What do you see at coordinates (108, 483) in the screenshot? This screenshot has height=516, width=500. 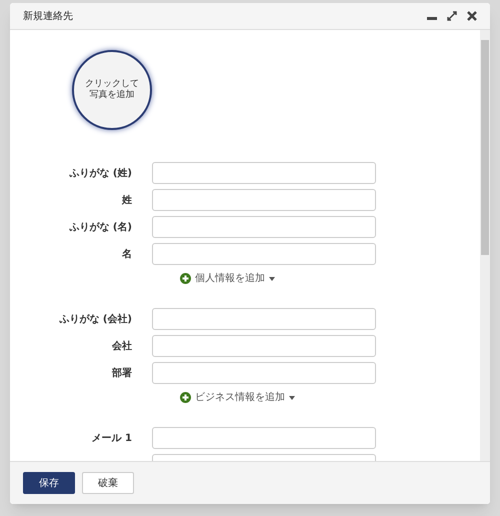 I see `discard-button: 破棄` at bounding box center [108, 483].